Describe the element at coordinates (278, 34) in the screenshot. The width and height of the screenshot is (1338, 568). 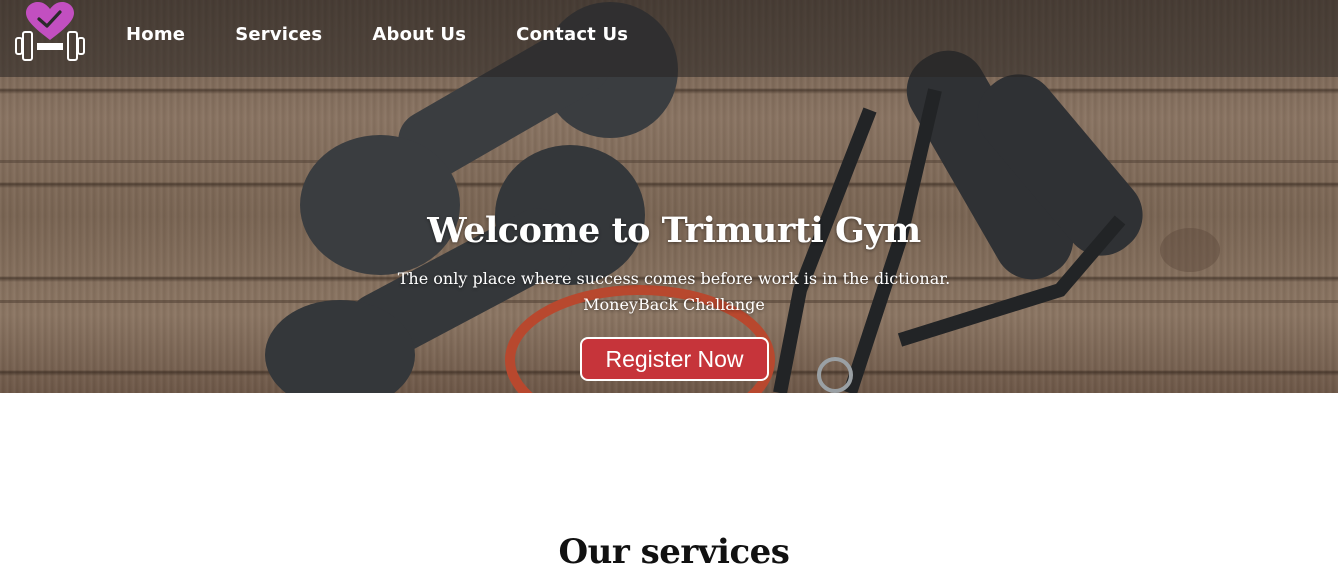
I see `nav-services-link: Services` at that location.